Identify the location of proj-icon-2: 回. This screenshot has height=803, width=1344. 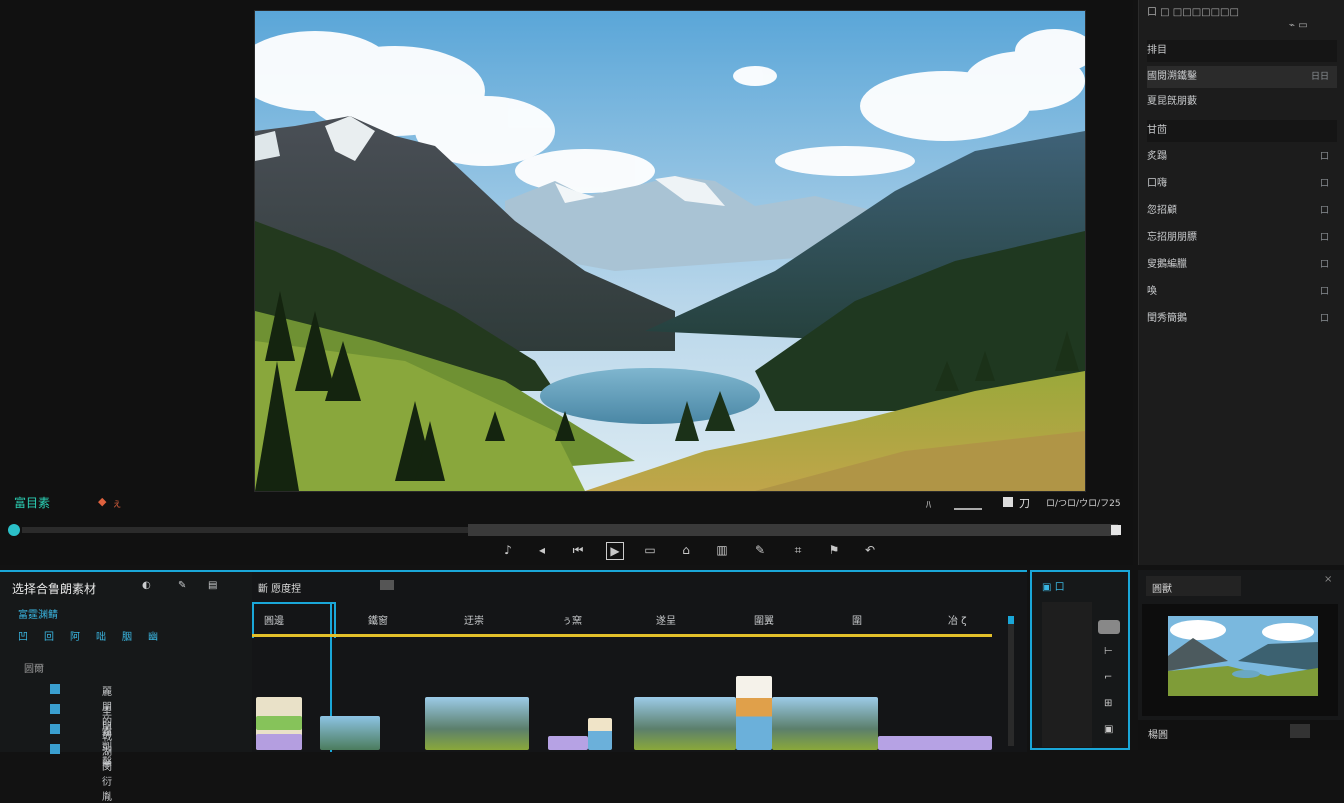
(49, 635).